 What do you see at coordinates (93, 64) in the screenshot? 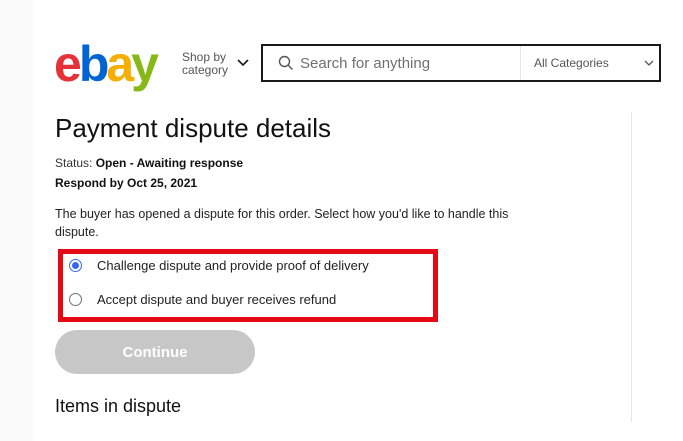
I see `logo-letter-b: b` at bounding box center [93, 64].